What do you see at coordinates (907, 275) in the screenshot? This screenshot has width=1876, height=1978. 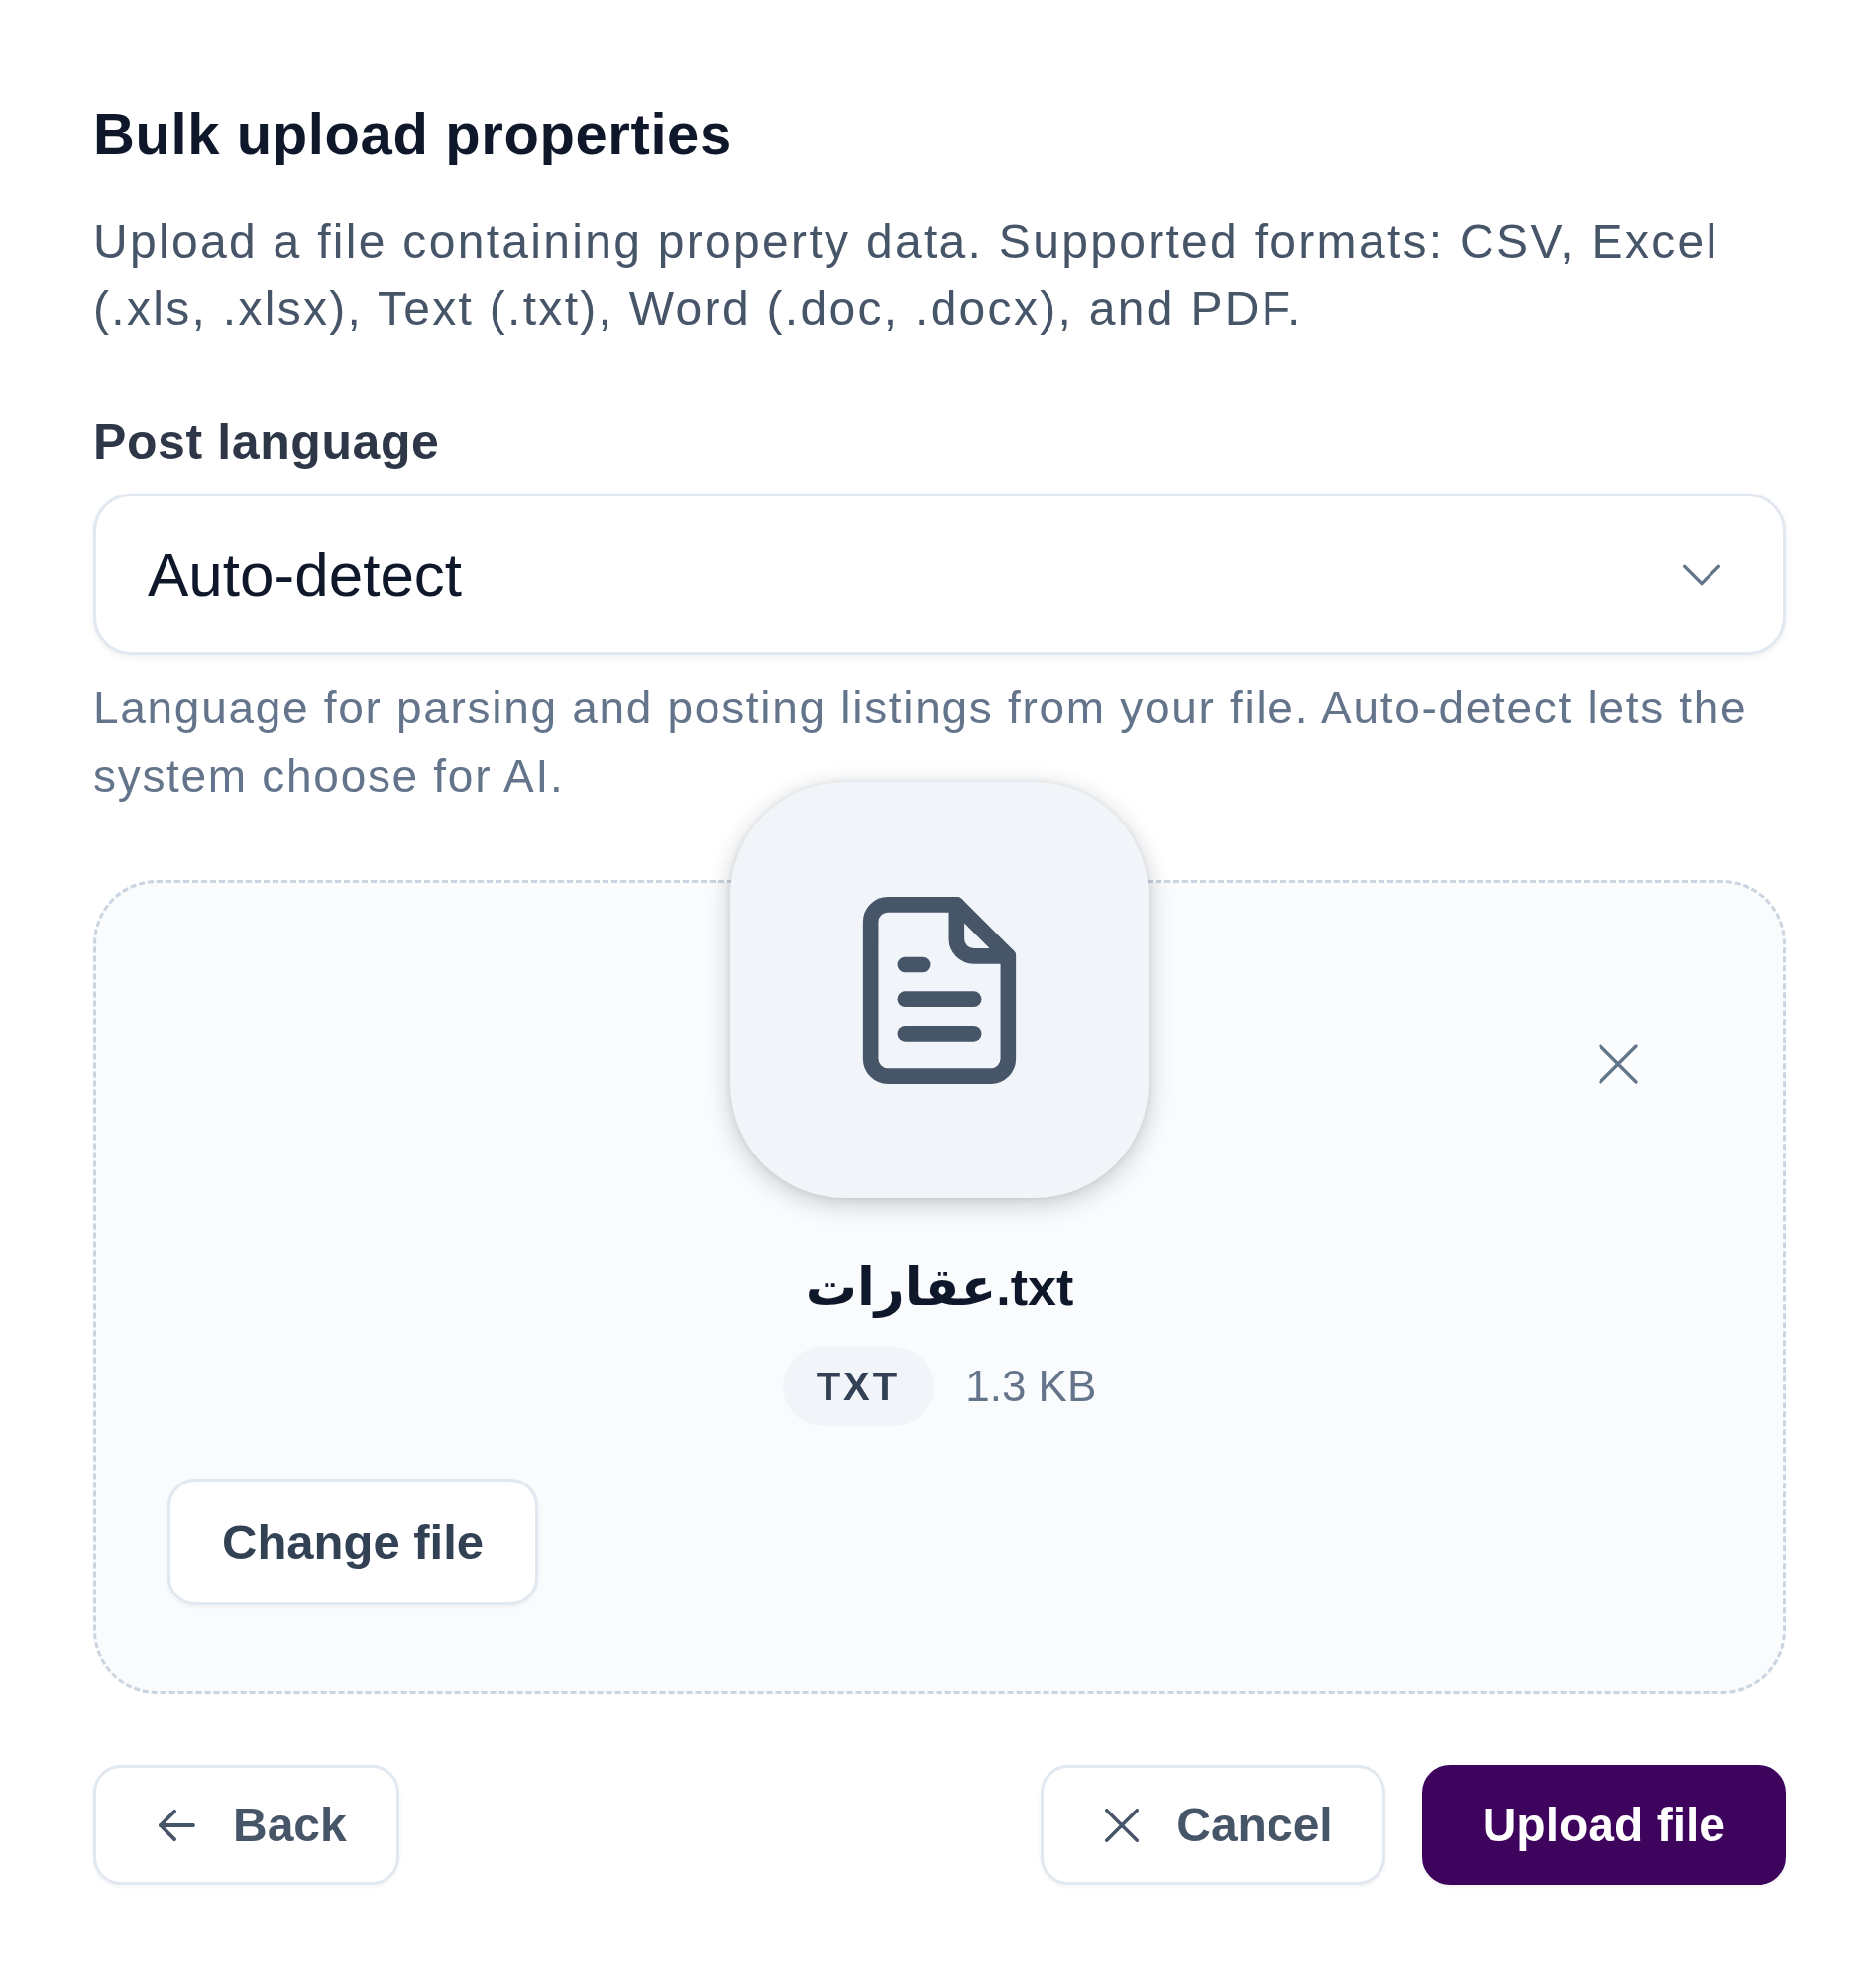 I see `dialog-description: Upload a file containing property data. Supported formats: CSV, Excel (.xls, .xlsx), Text (.txt), Word (.doc, .docx), and PDF.` at bounding box center [907, 275].